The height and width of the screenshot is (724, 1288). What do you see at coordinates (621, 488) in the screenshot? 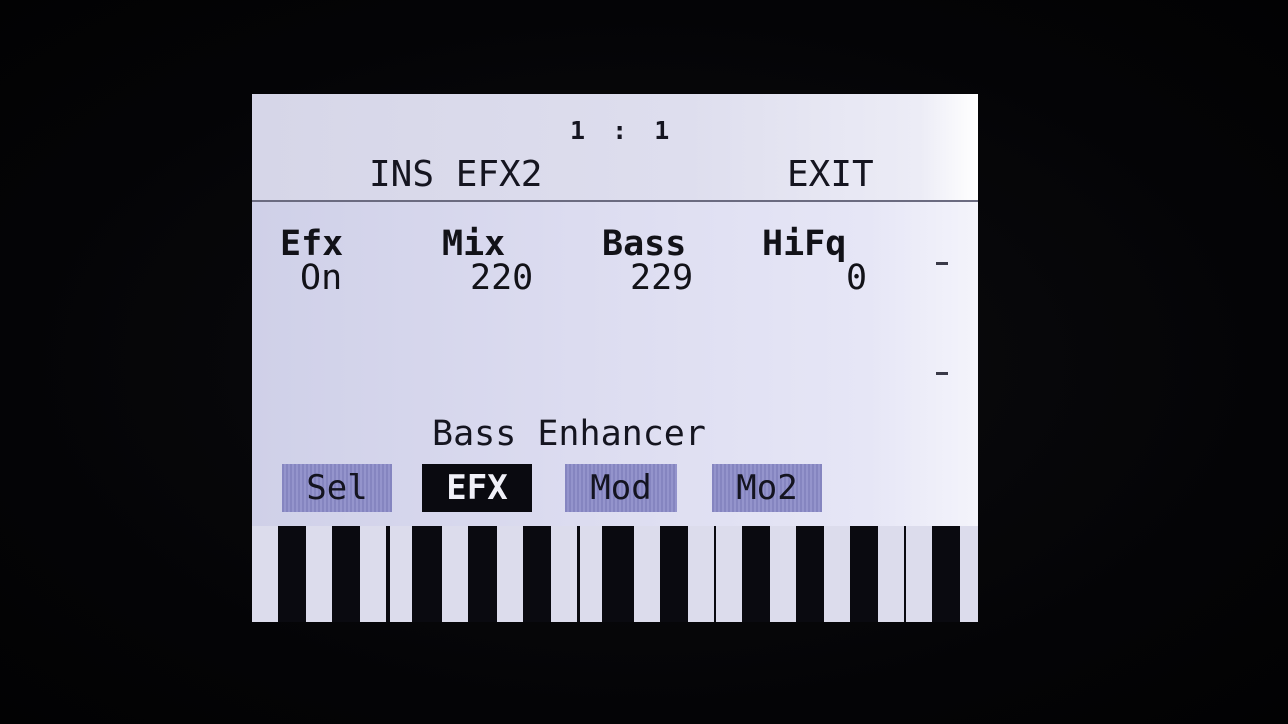
I see `tab-mod: Mod` at bounding box center [621, 488].